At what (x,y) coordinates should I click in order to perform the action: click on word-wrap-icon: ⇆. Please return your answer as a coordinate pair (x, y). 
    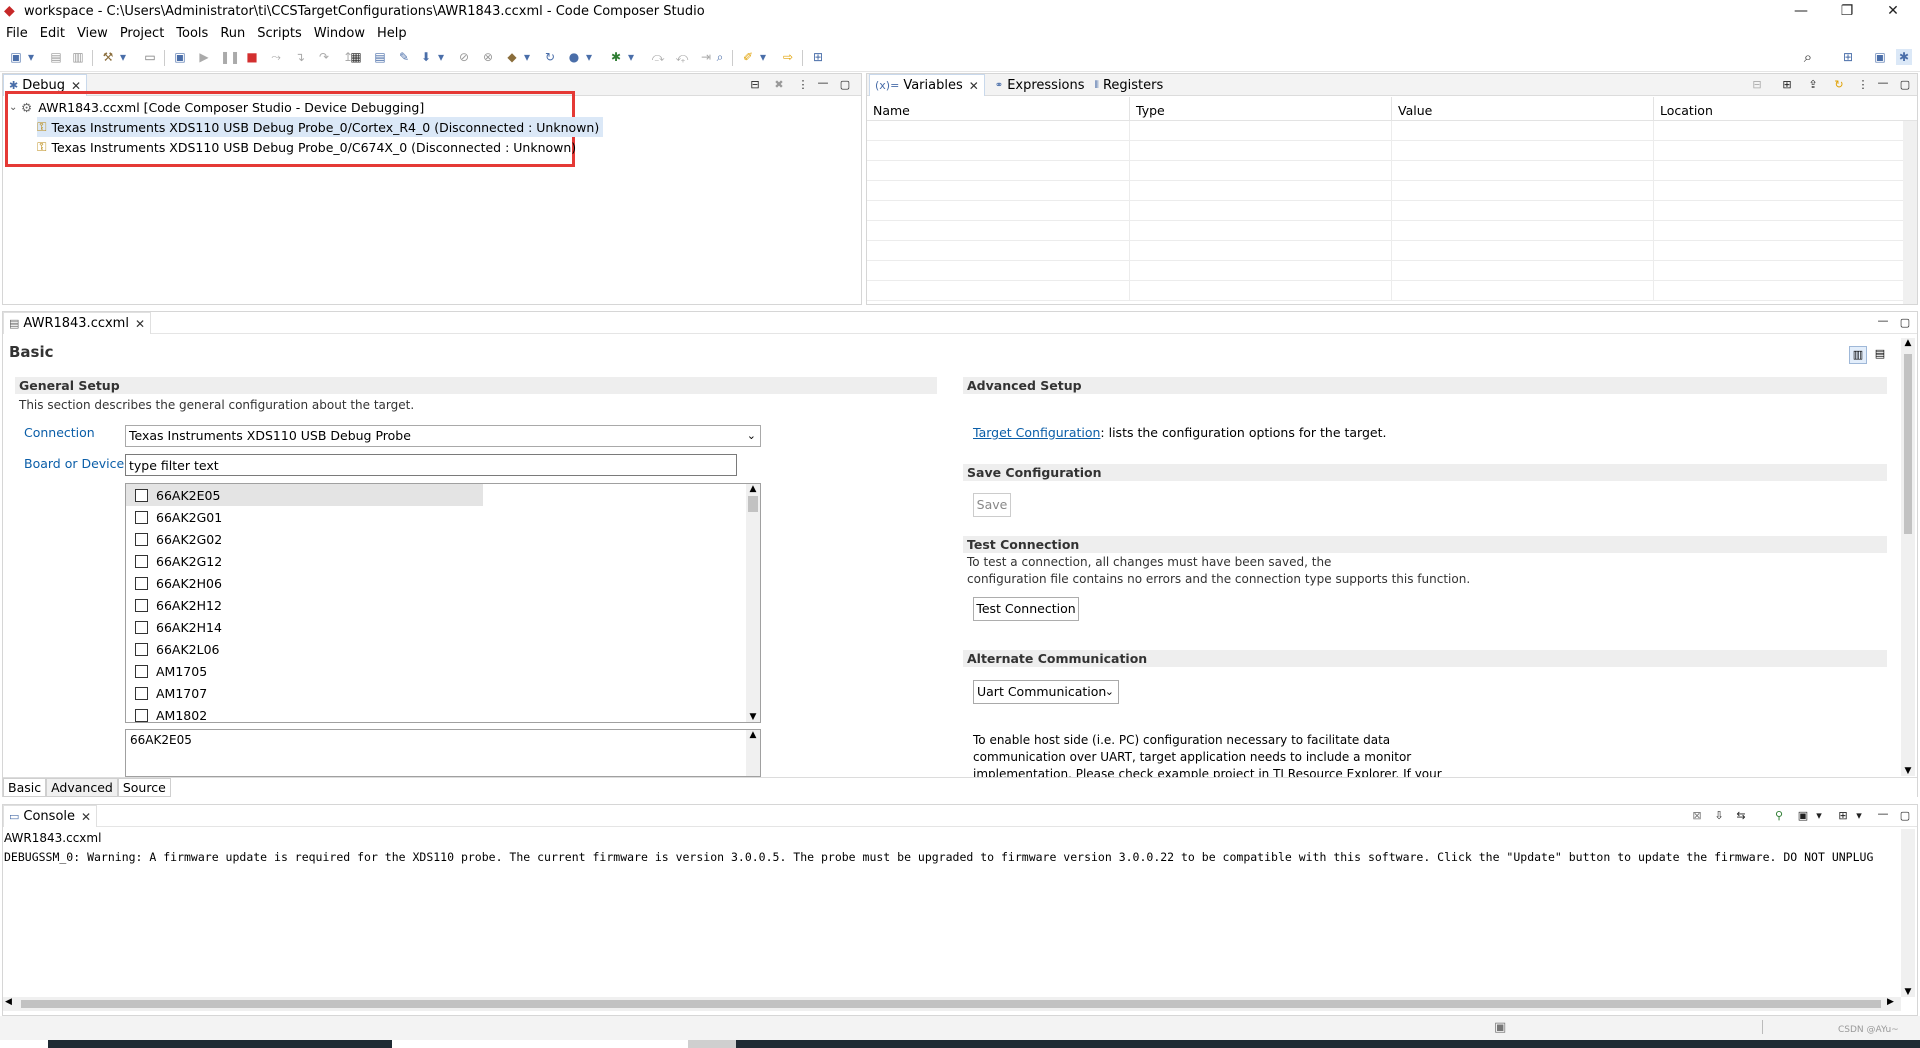
    Looking at the image, I should click on (1741, 816).